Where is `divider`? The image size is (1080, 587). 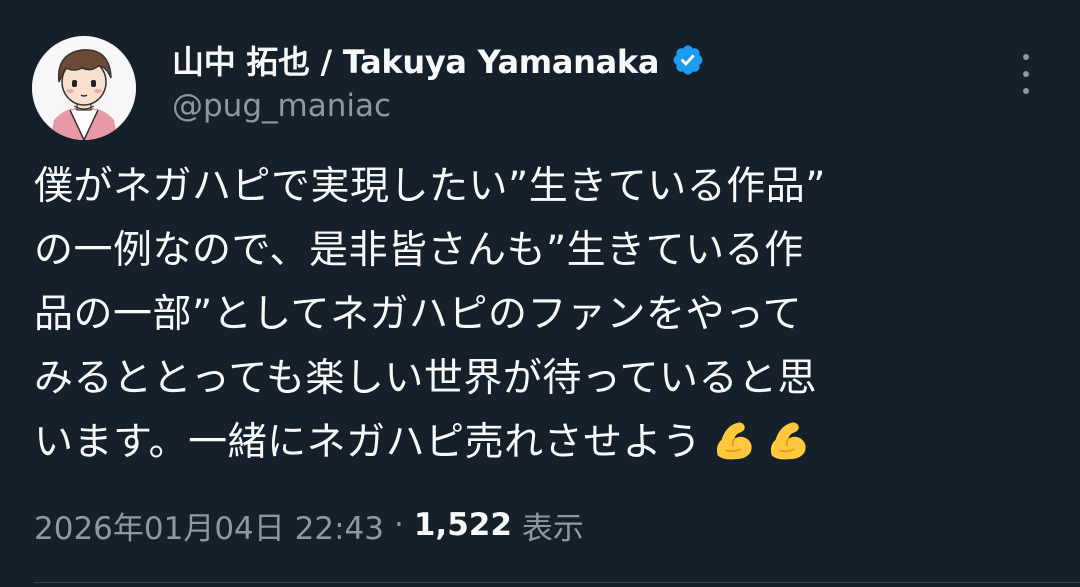 divider is located at coordinates (557, 582).